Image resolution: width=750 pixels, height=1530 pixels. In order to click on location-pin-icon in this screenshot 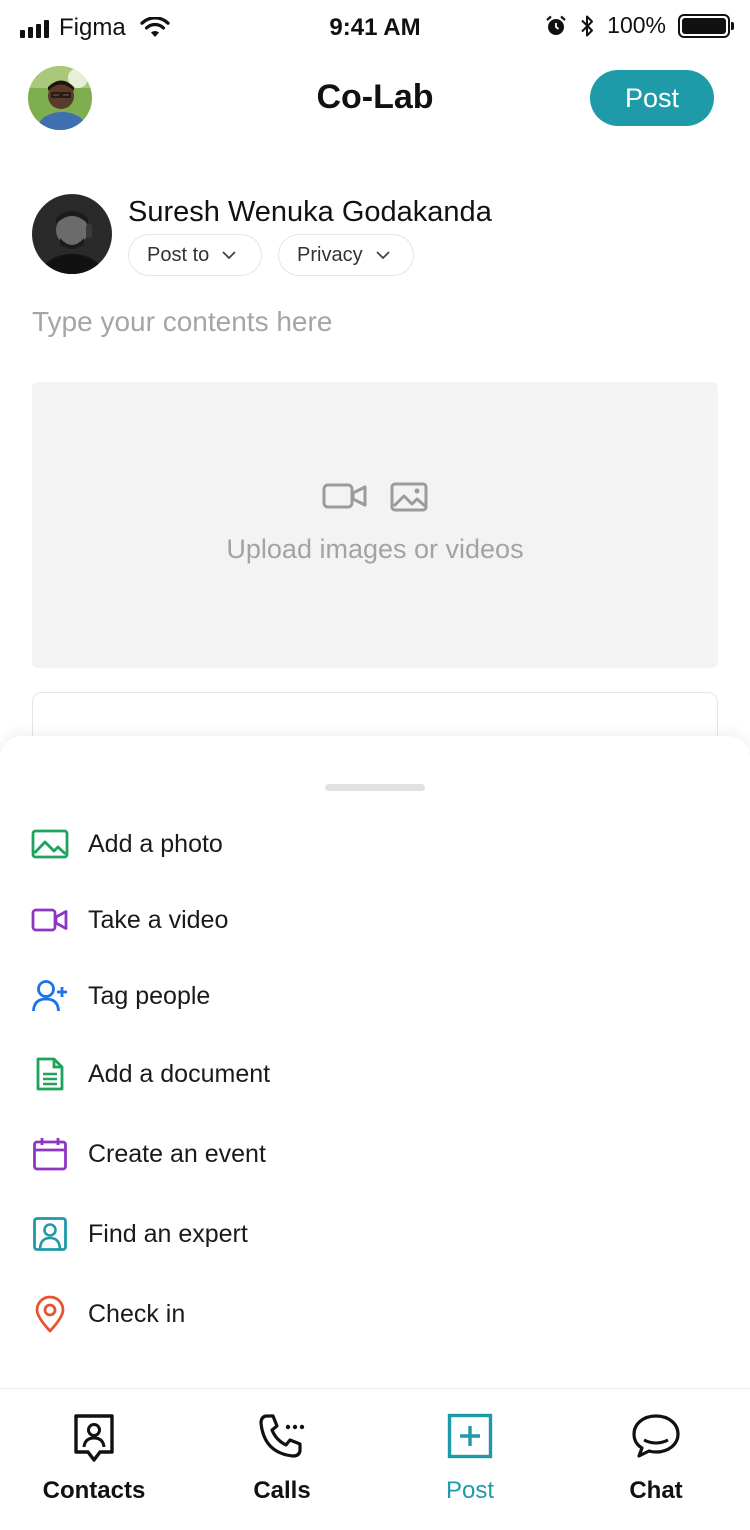, I will do `click(50, 1314)`.